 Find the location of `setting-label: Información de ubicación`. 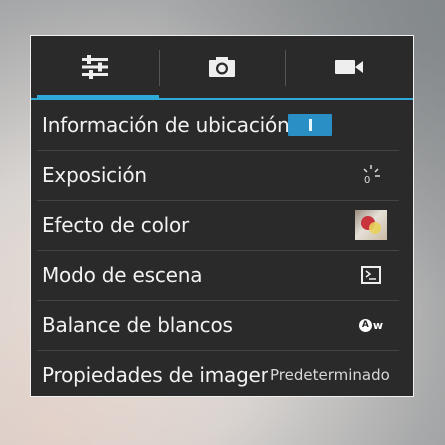

setting-label: Información de ubicación is located at coordinates (165, 125).